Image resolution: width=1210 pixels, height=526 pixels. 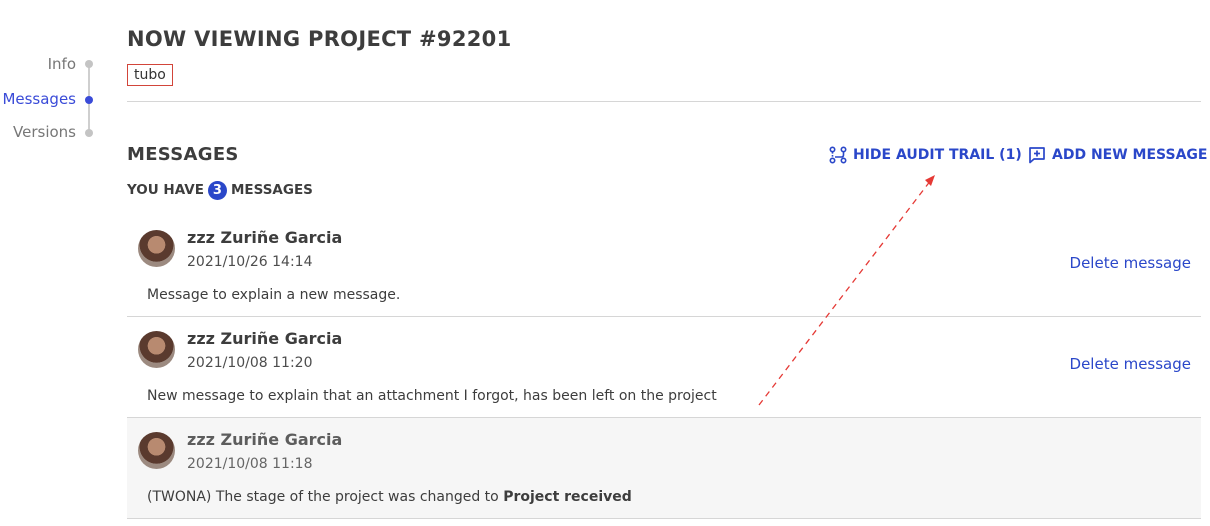 I want to click on project-tag: tubo, so click(x=150, y=75).